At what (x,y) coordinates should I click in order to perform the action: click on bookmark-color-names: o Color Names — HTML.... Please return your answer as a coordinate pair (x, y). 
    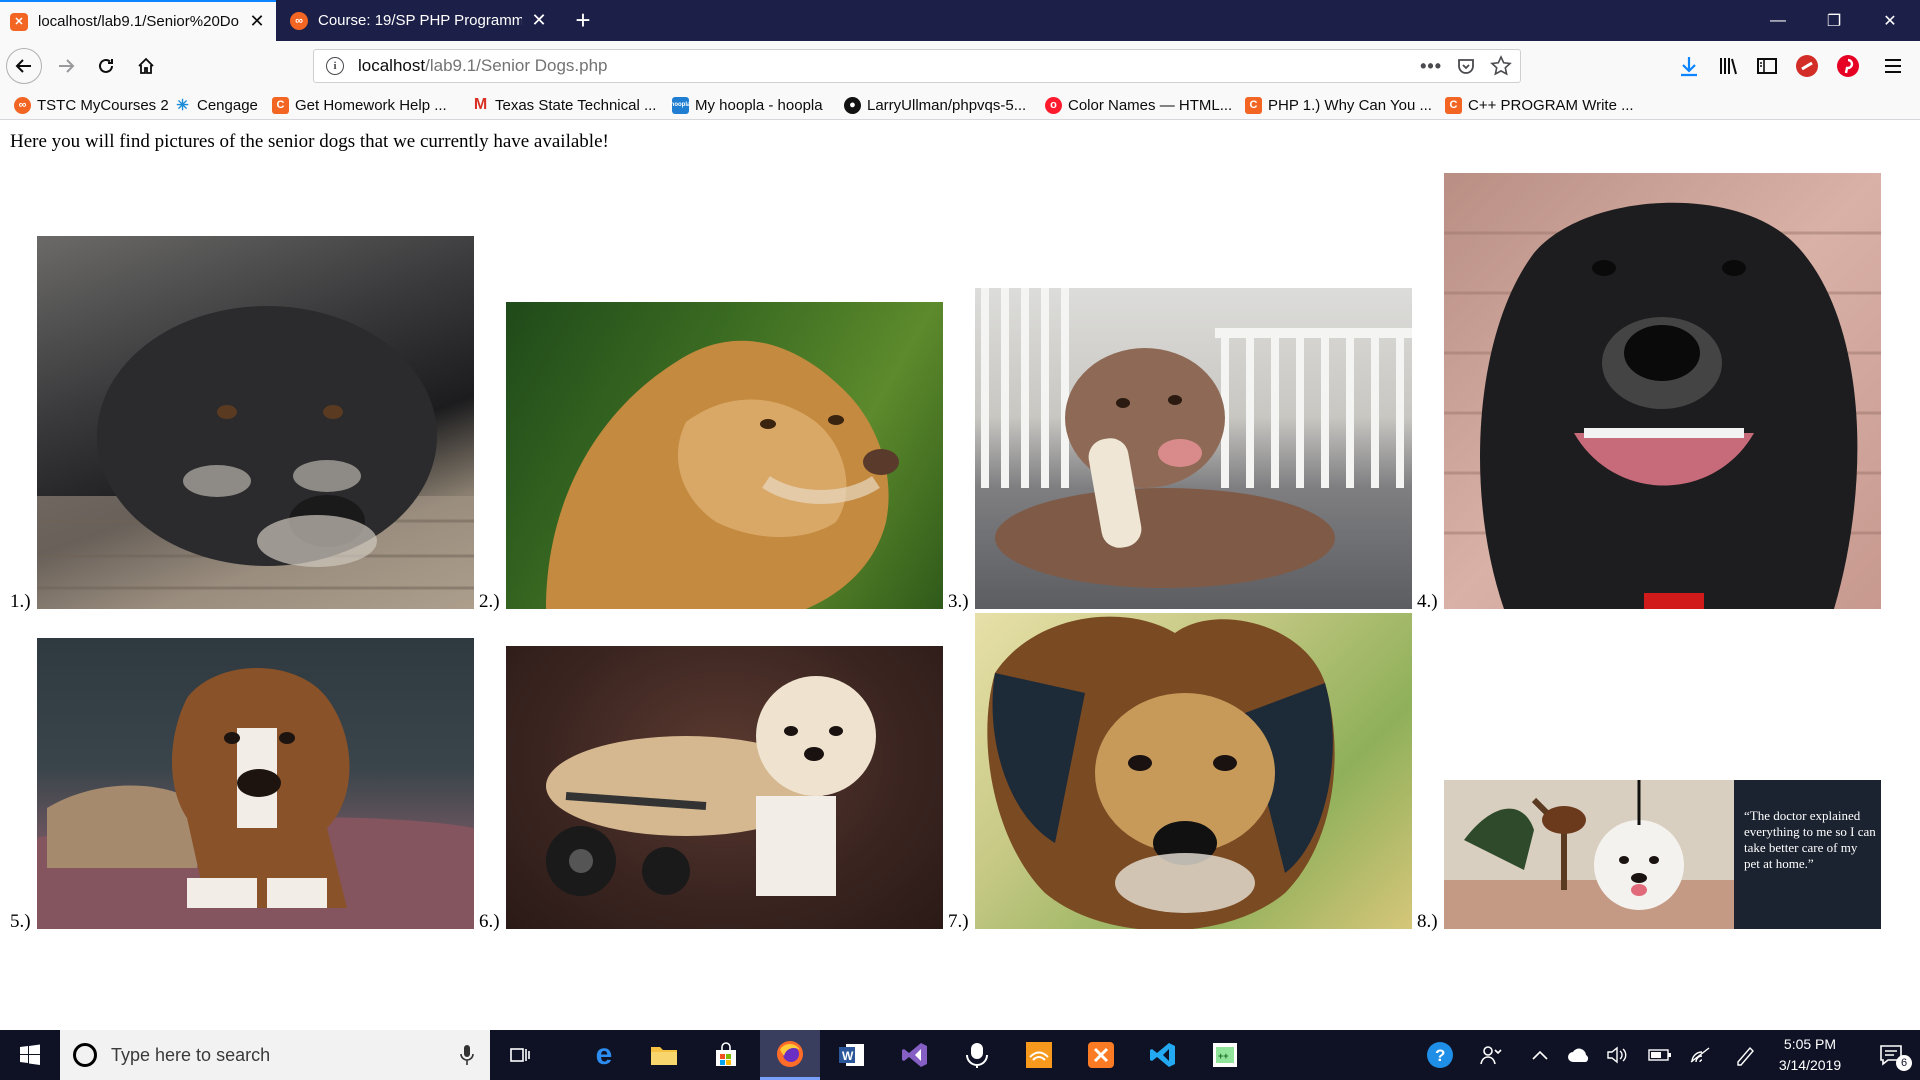
    Looking at the image, I should click on (1138, 105).